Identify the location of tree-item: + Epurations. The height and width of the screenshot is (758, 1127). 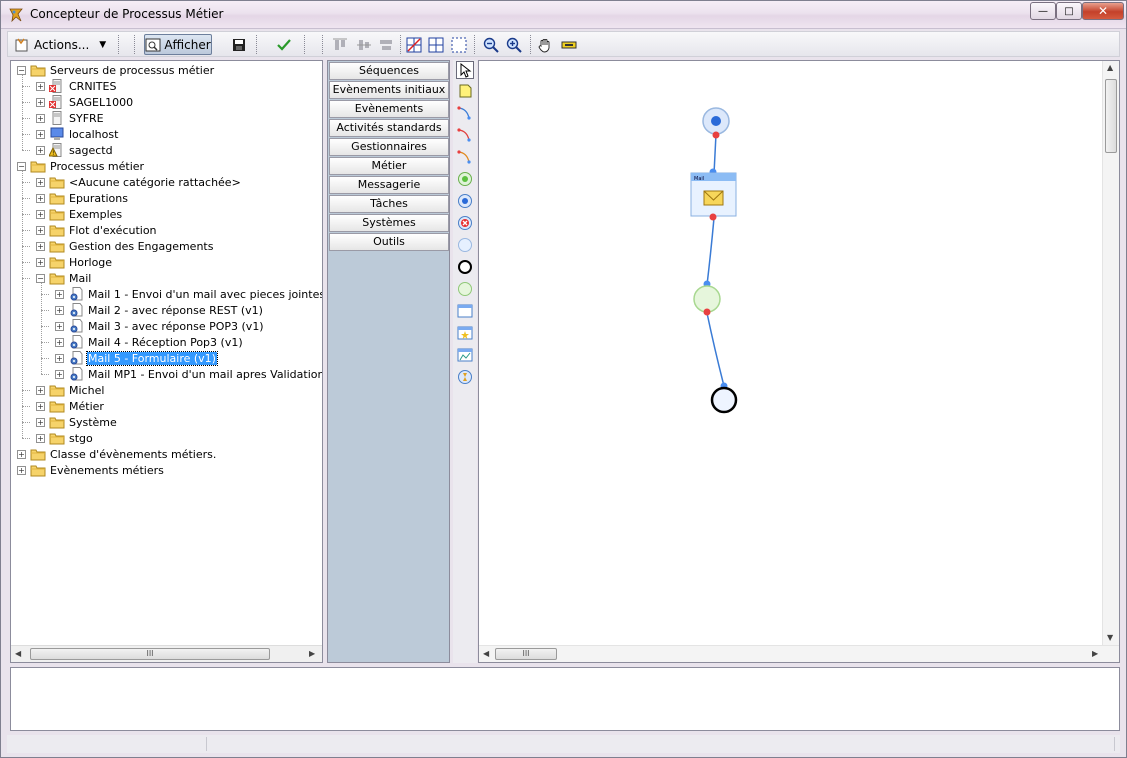
(82, 198).